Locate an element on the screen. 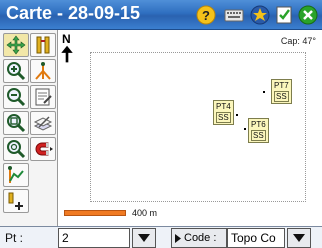 The height and width of the screenshot is (248, 322). north-arrow-icon: 🠅 is located at coordinates (67, 54).